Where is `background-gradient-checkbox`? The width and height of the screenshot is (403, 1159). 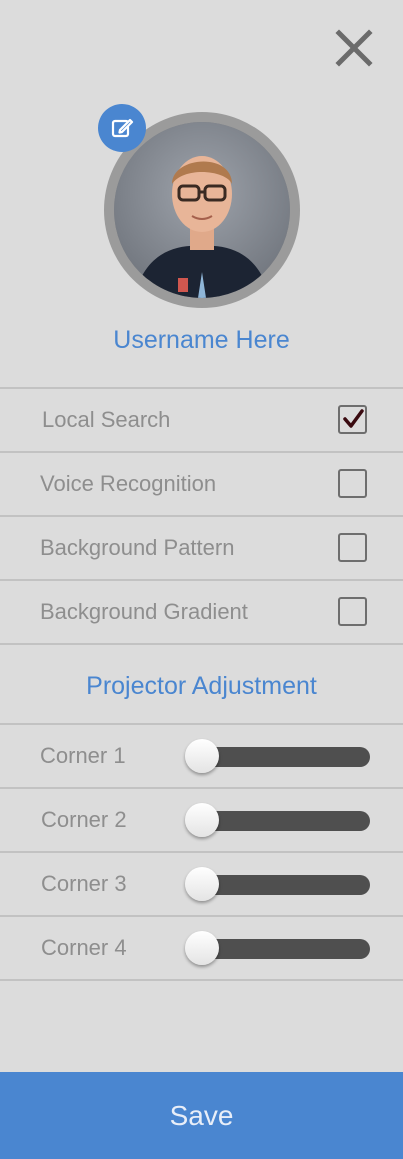 background-gradient-checkbox is located at coordinates (352, 611).